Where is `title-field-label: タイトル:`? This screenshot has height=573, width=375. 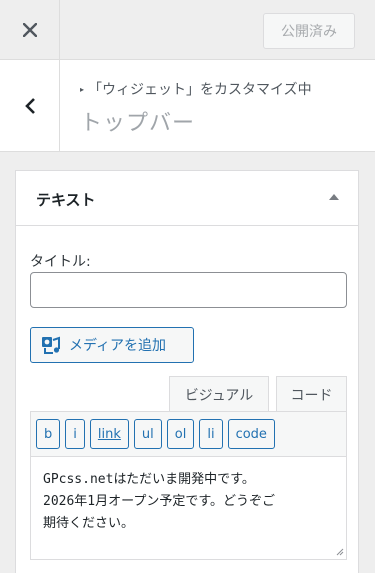
title-field-label: タイトル: is located at coordinates (60, 262).